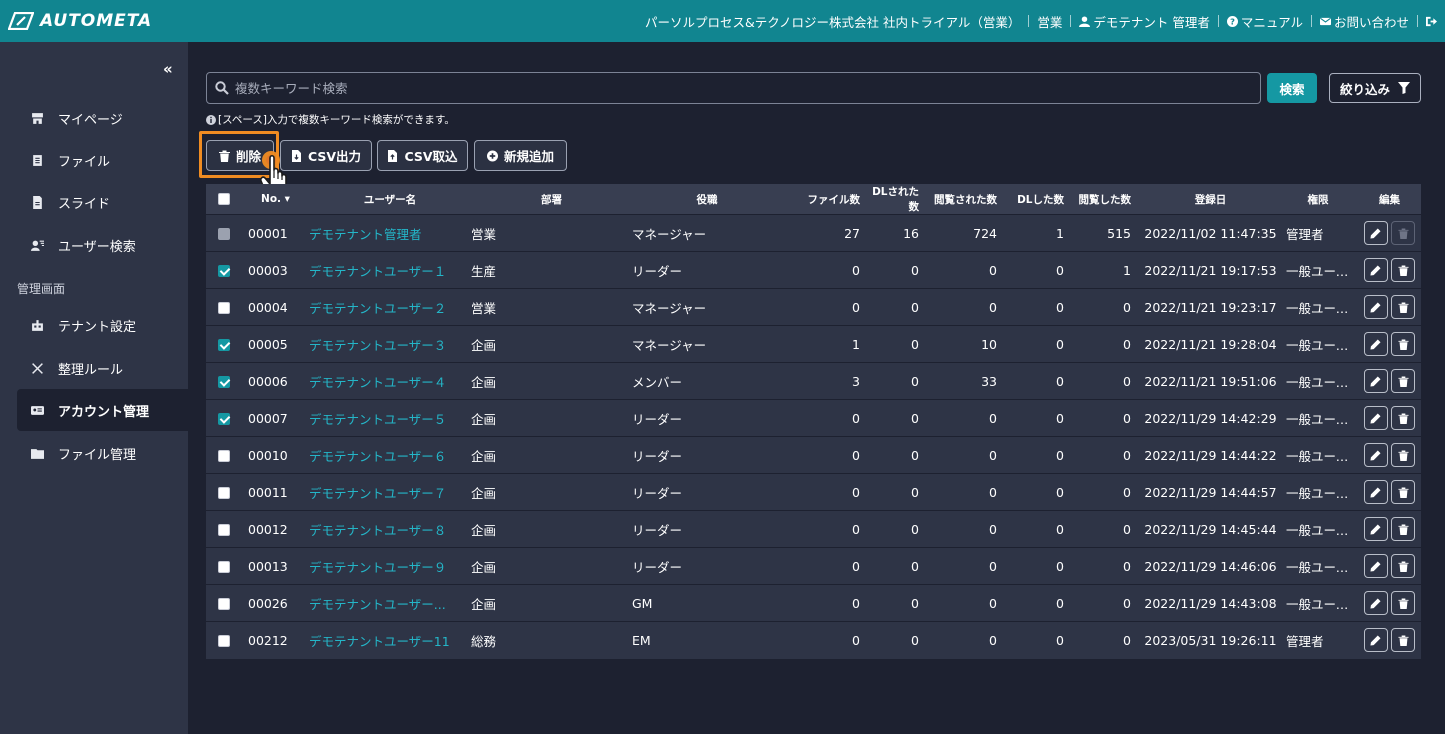 The image size is (1445, 734). I want to click on column-header-downloads: DLした数, so click(1042, 199).